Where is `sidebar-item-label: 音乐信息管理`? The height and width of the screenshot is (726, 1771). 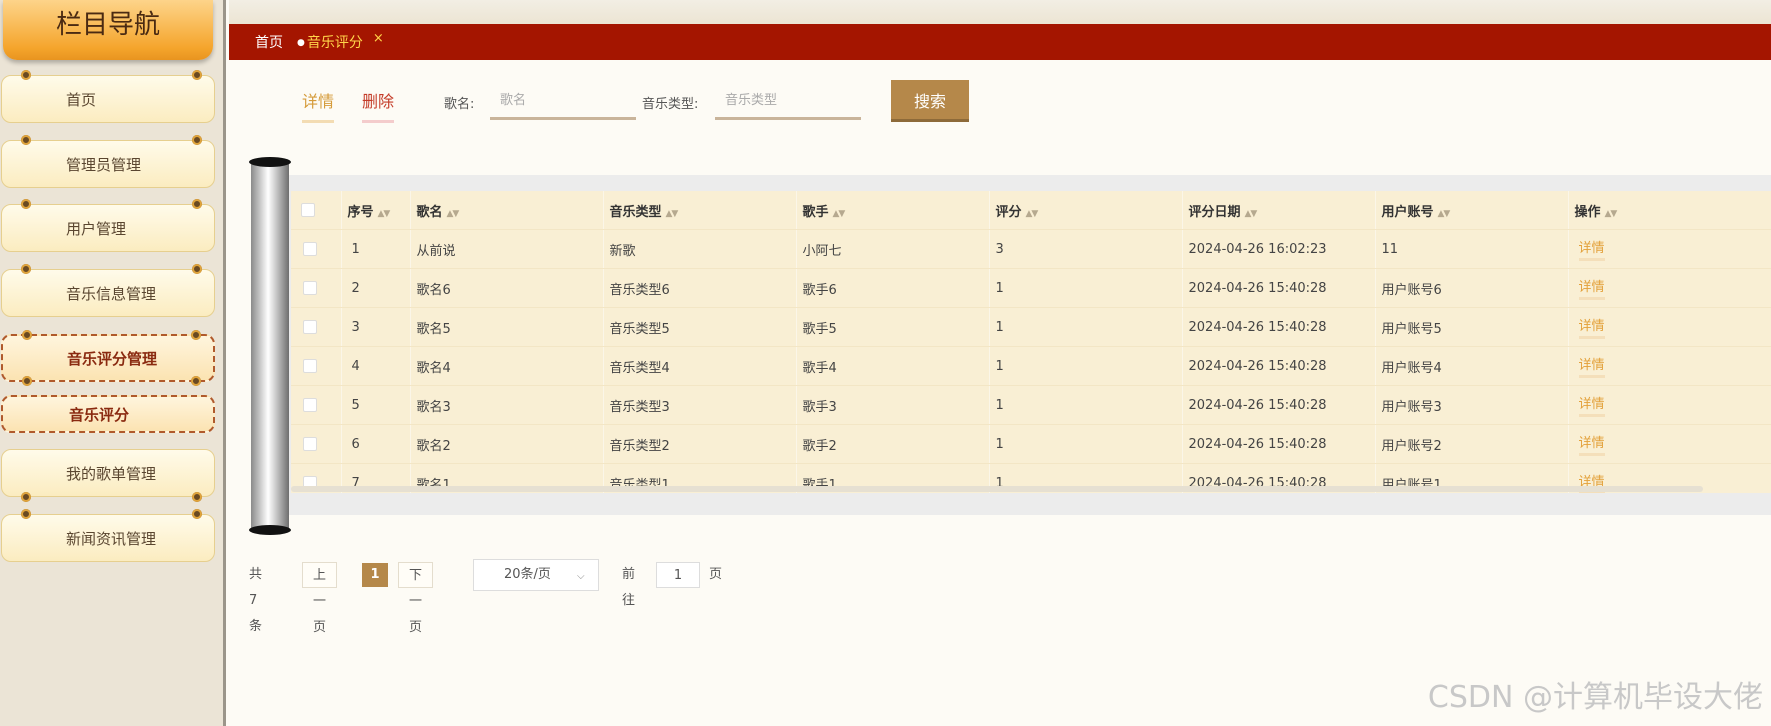 sidebar-item-label: 音乐信息管理 is located at coordinates (111, 293).